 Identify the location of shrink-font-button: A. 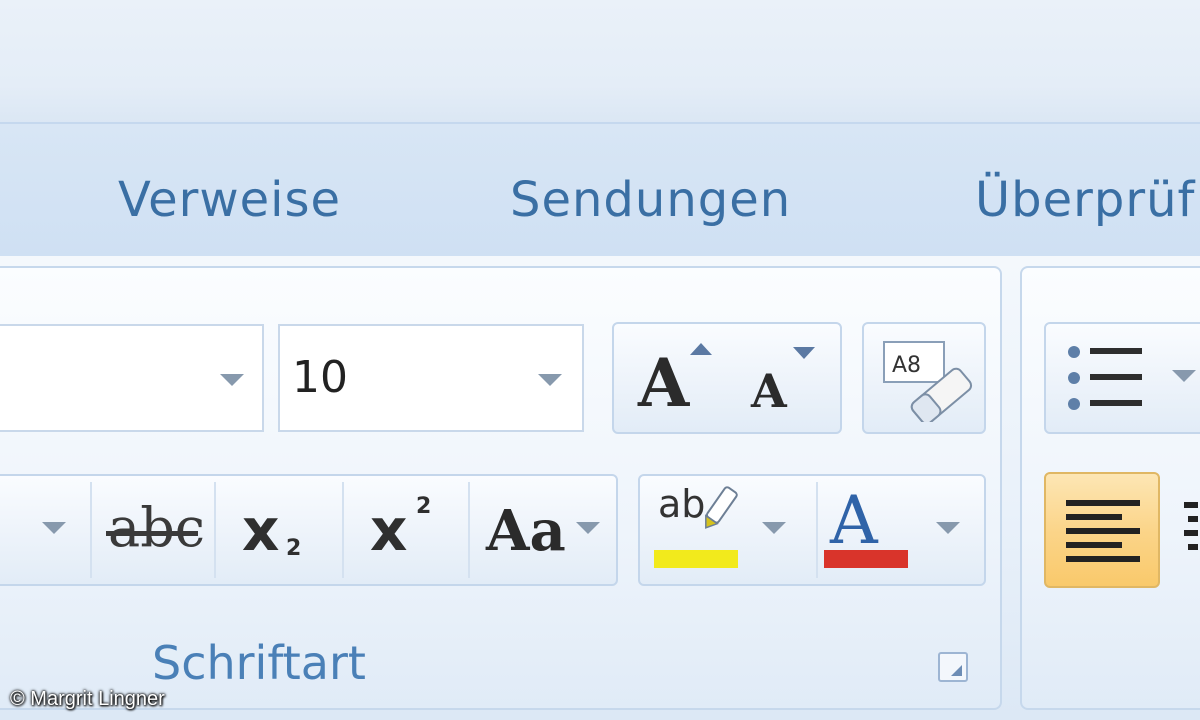
(786, 378).